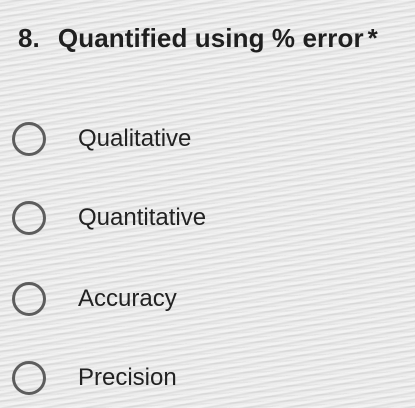 The image size is (415, 408). Describe the element at coordinates (135, 138) in the screenshot. I see `option-label: Qualitative` at that location.